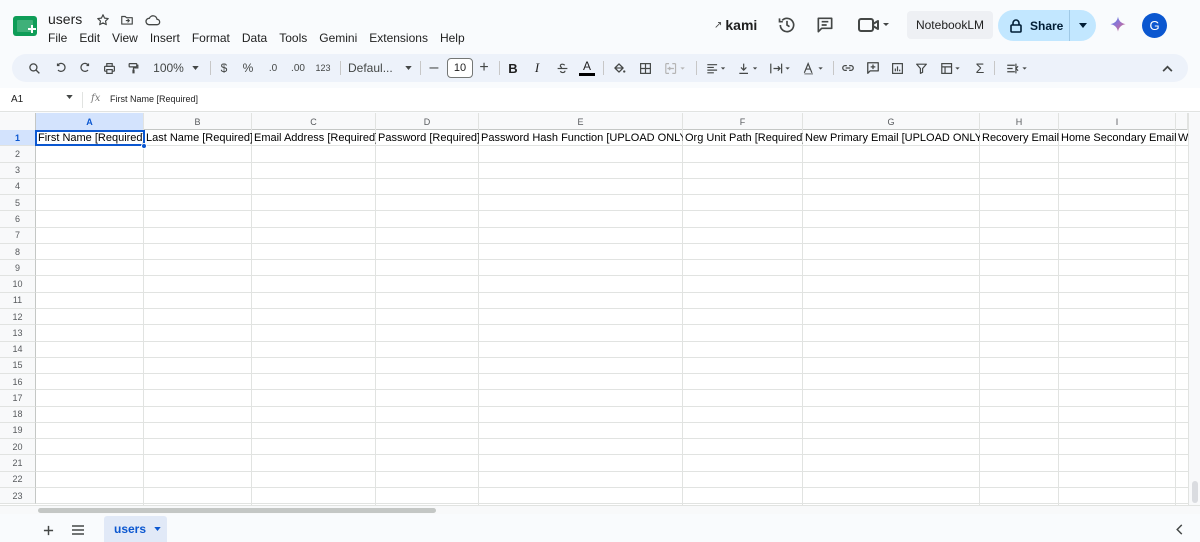 The width and height of the screenshot is (1200, 542). Describe the element at coordinates (18, 463) in the screenshot. I see `row-header-21: 21` at that location.